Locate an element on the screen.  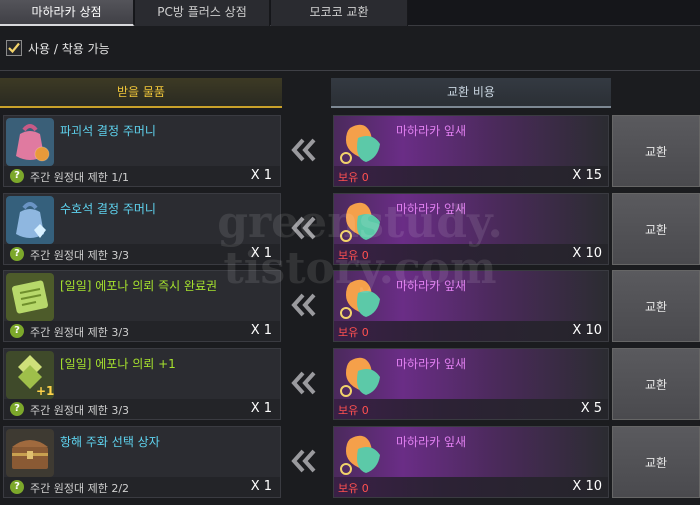
cost-card: 마하라카 잎새 보유 0 X 15 is located at coordinates (471, 151).